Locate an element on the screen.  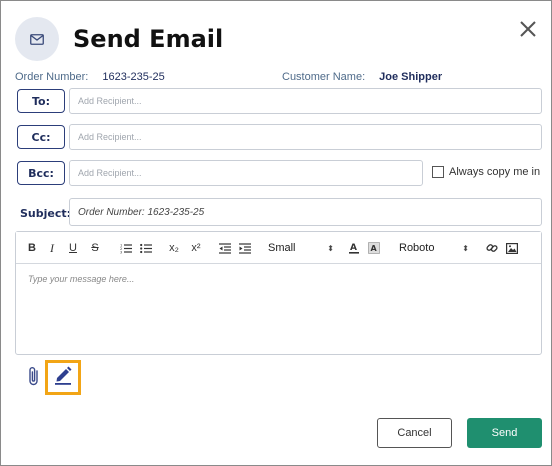
to-button: To: is located at coordinates (41, 101).